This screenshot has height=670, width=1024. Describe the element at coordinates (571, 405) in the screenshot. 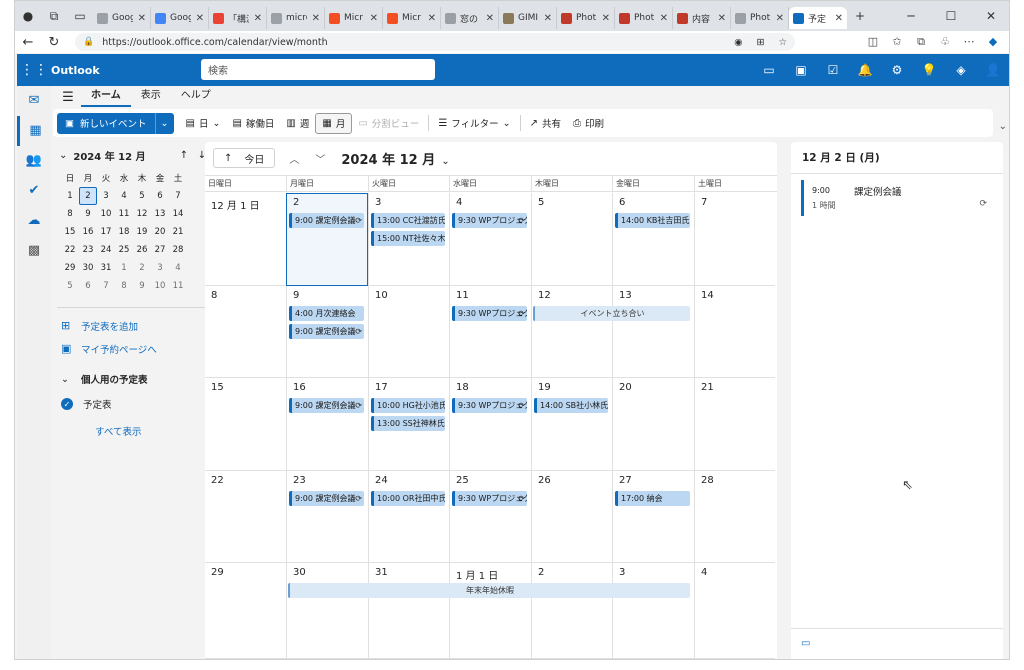

I see `calendar-event: 14:00 SB社小林氏` at that location.